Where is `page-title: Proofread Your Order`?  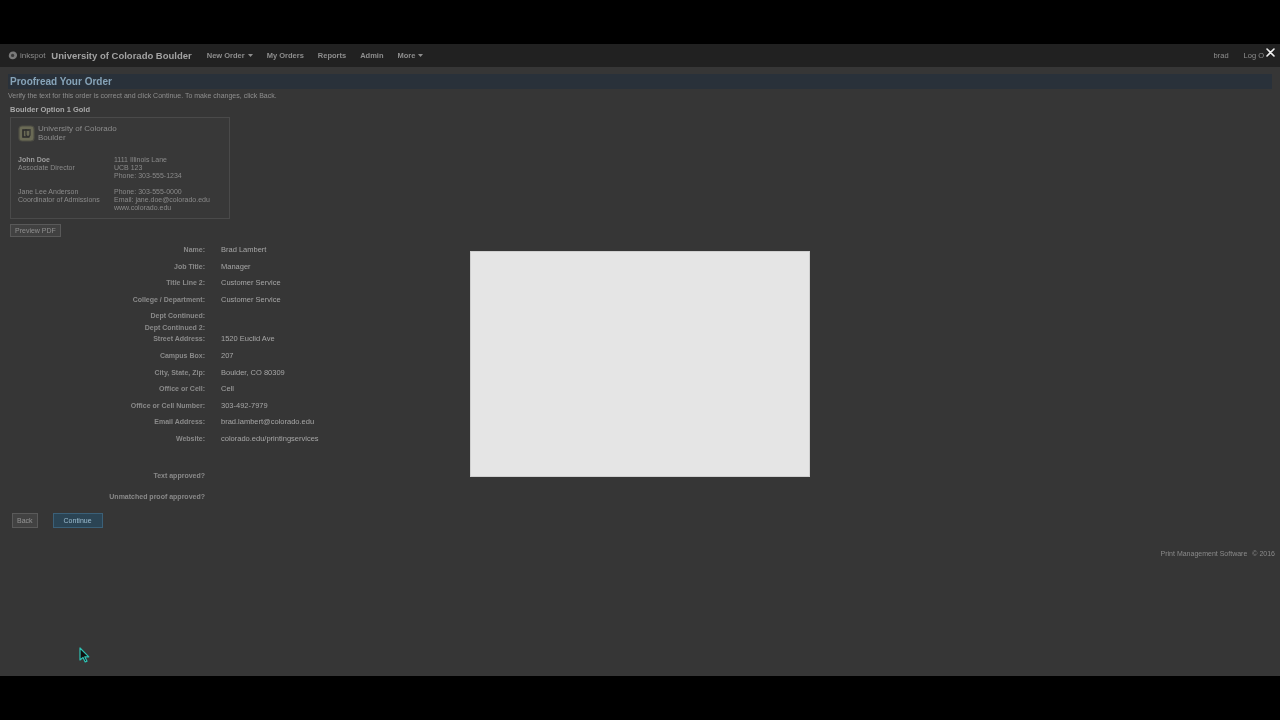
page-title: Proofread Your Order is located at coordinates (61, 81).